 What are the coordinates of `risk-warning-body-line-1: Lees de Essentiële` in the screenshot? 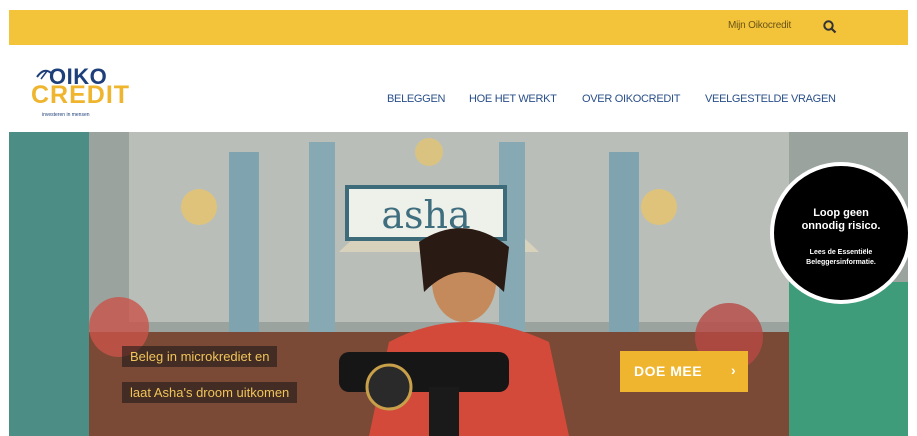 It's located at (841, 252).